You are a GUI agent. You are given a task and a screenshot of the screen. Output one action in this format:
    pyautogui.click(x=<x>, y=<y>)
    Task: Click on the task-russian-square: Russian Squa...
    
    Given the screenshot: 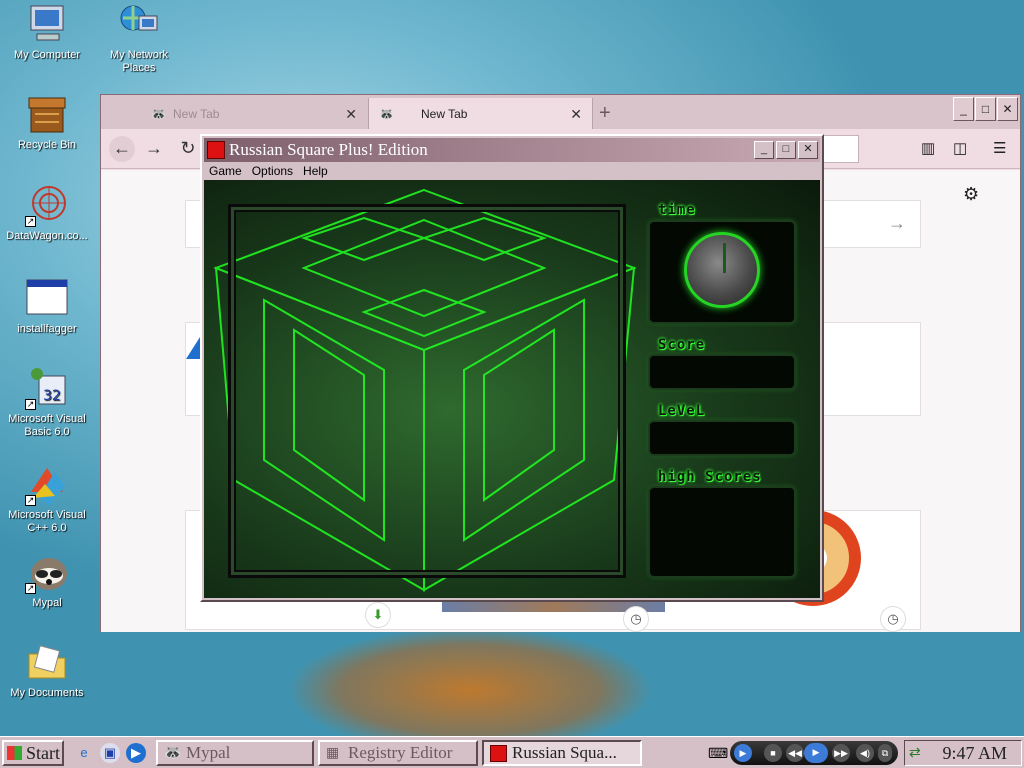 What is the action you would take?
    pyautogui.click(x=562, y=753)
    